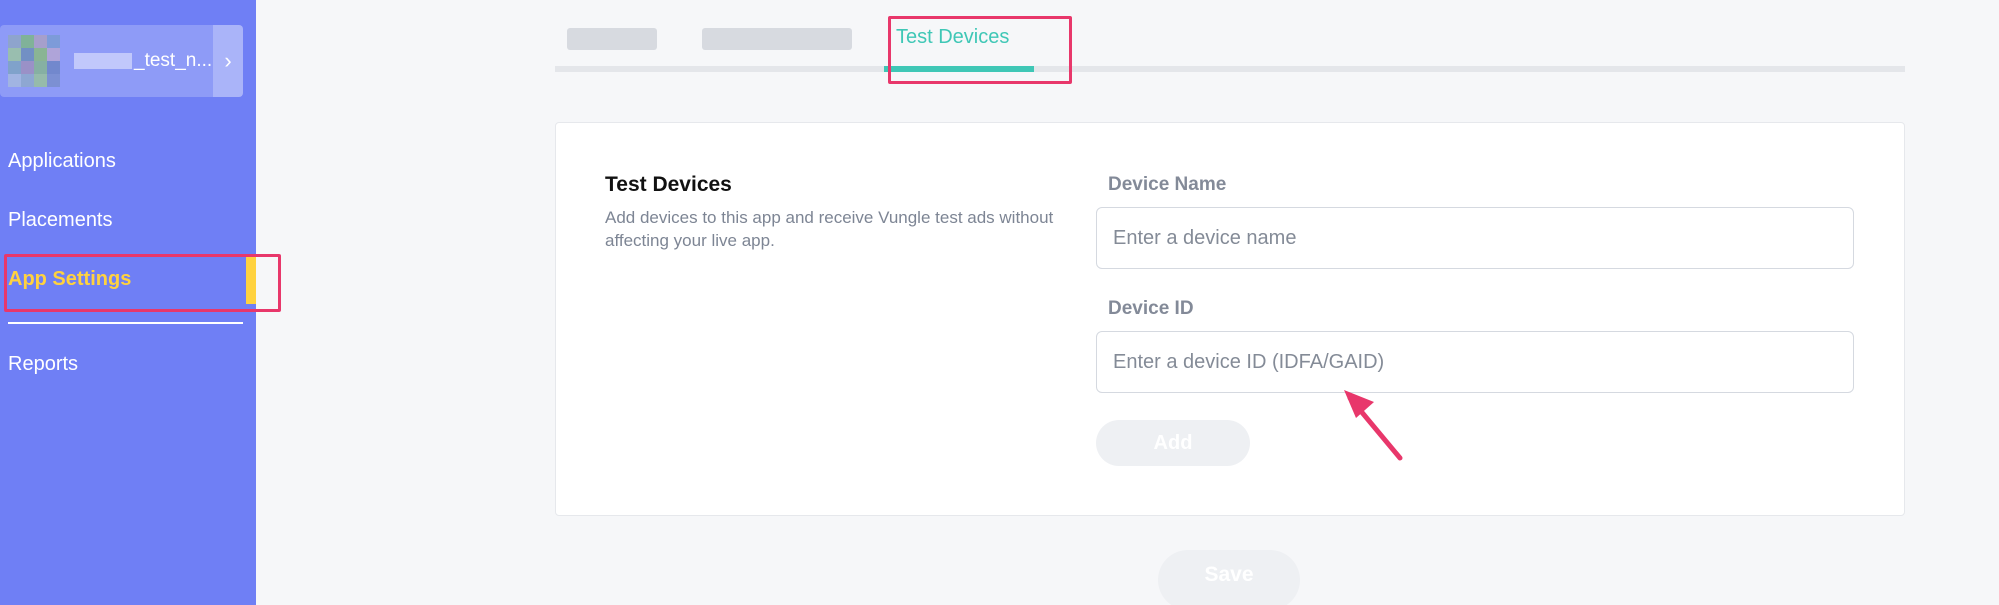 The height and width of the screenshot is (605, 1999). I want to click on app-icon, so click(34, 61).